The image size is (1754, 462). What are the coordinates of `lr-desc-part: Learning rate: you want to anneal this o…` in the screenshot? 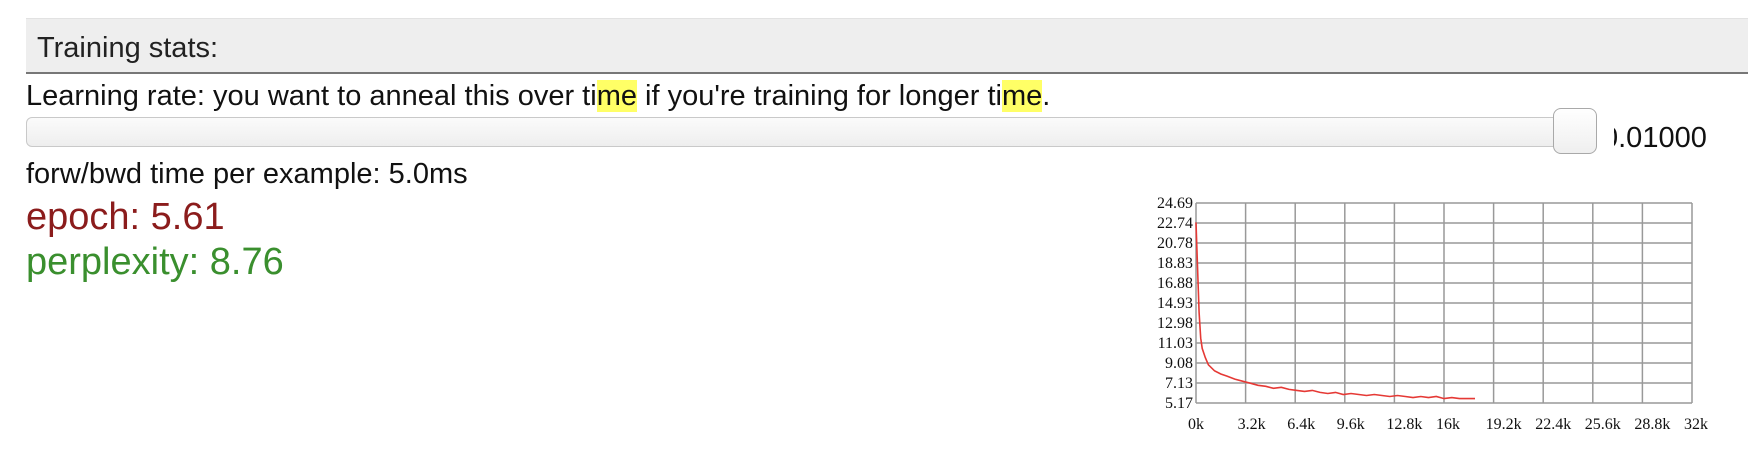 It's located at (311, 96).